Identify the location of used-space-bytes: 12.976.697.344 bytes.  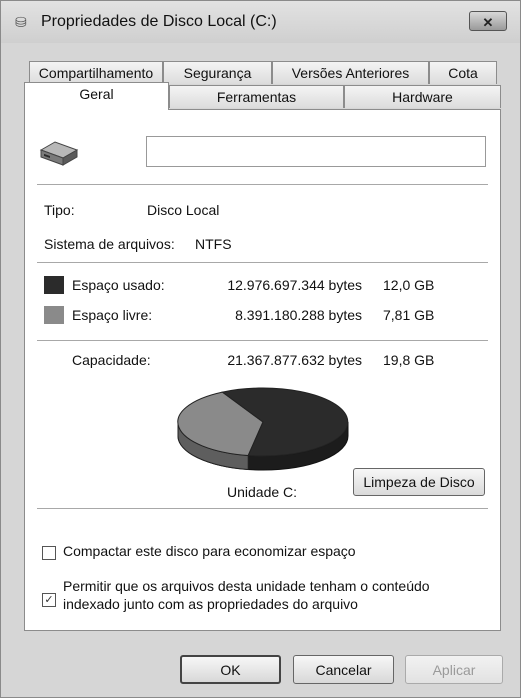
(294, 285).